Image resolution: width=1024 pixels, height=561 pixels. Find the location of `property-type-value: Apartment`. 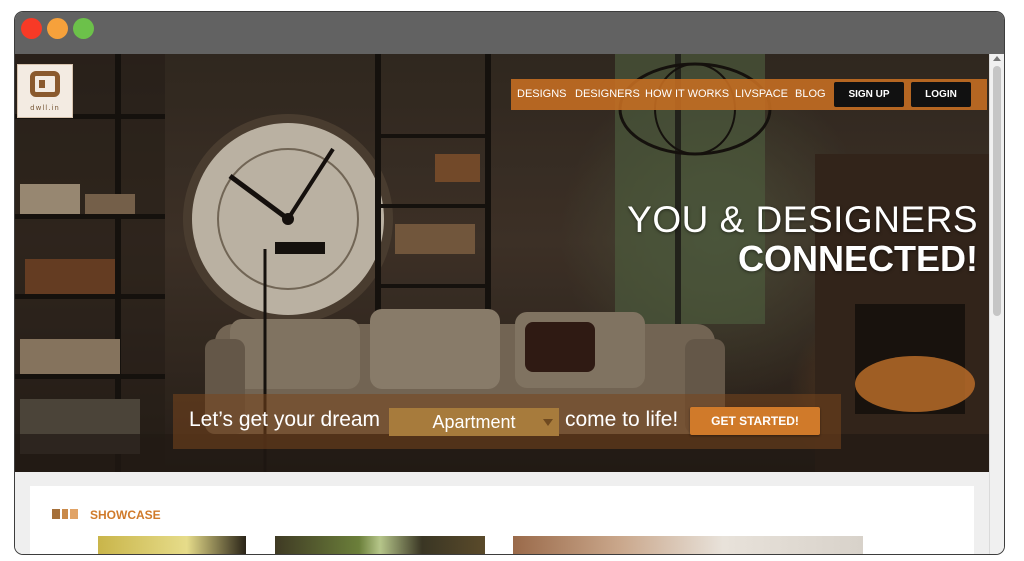

property-type-value: Apartment is located at coordinates (474, 422).